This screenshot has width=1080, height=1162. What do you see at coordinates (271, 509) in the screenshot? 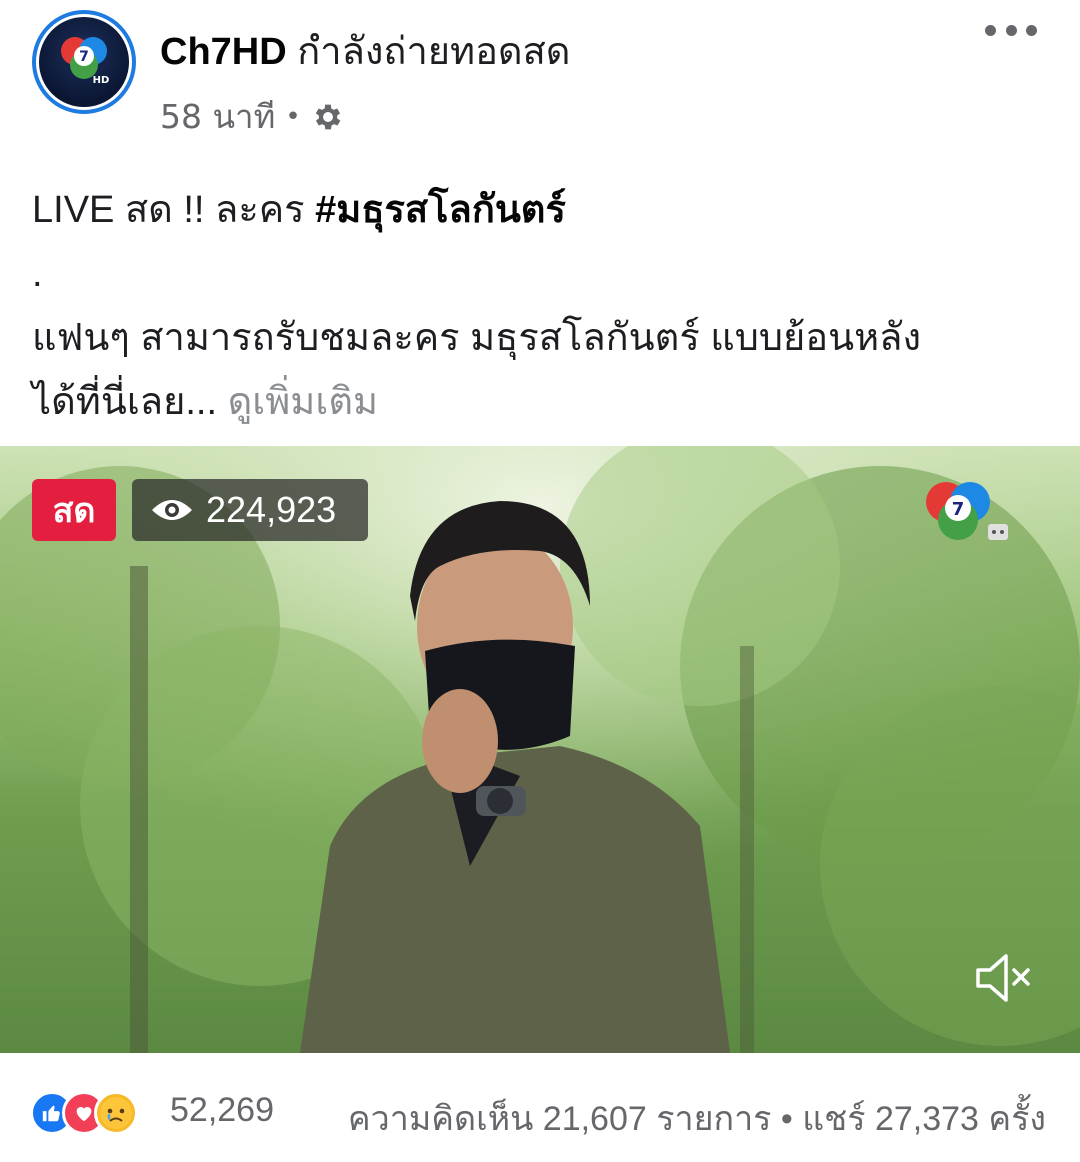
I see `viewer-count: 224,923` at bounding box center [271, 509].